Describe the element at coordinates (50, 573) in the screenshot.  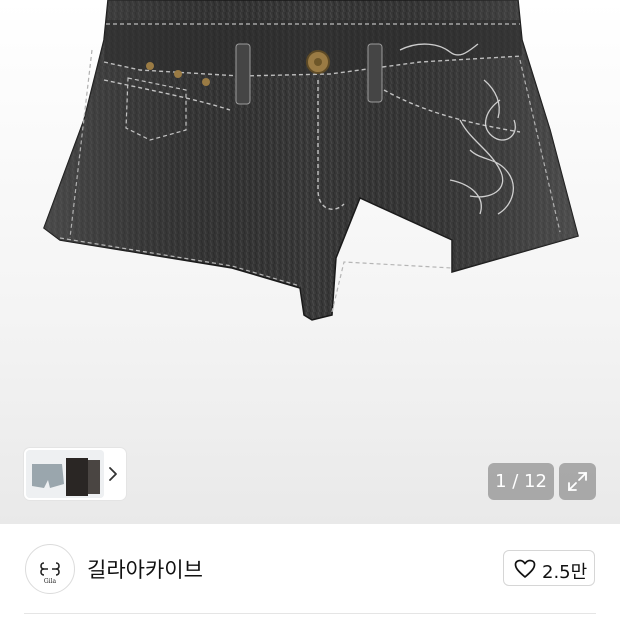
I see `shop-logo-mark: Gila` at that location.